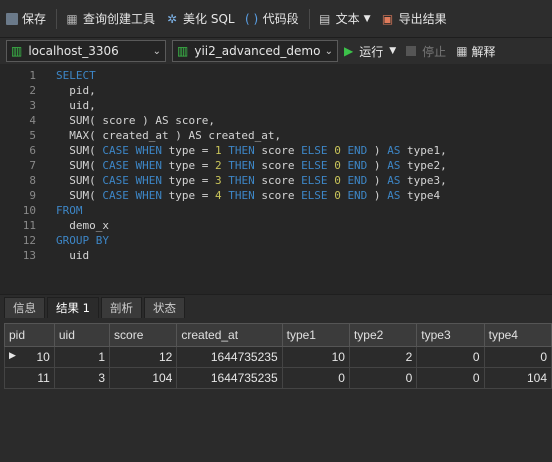 The height and width of the screenshot is (462, 552). What do you see at coordinates (276, 105) in the screenshot?
I see `code-line: 3 uid,` at bounding box center [276, 105].